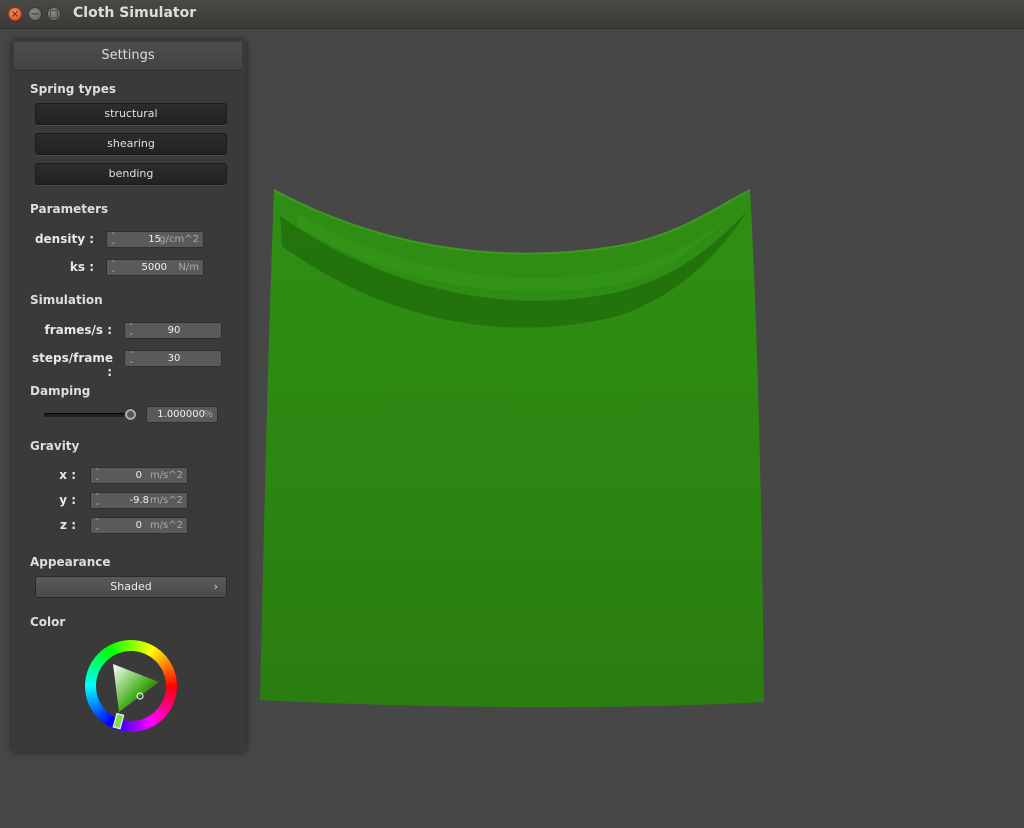 Image resolution: width=1024 pixels, height=828 pixels. I want to click on damping-field: 1.000000 %, so click(182, 414).